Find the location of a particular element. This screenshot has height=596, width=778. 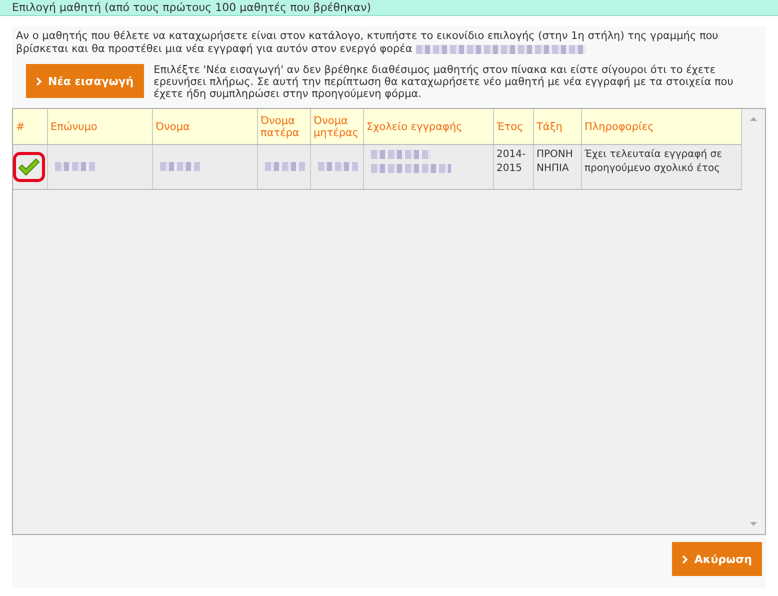

select-button is located at coordinates (29, 167).